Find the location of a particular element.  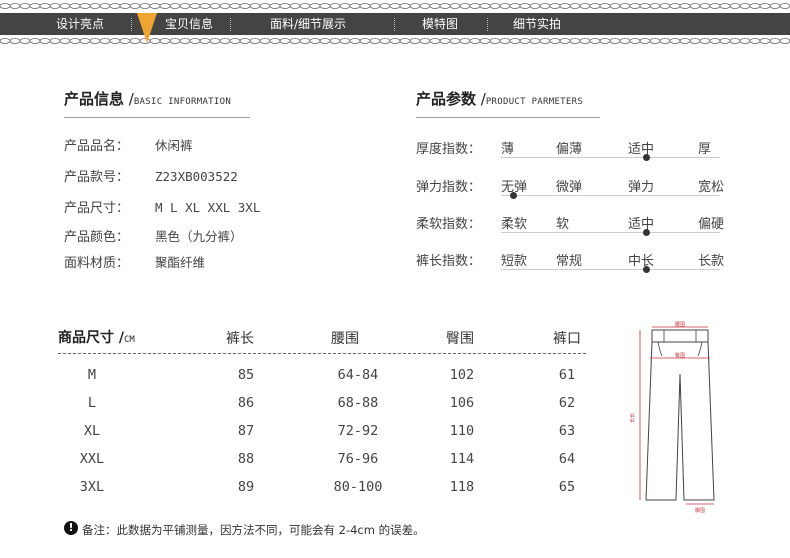

size-value-cell: 114 is located at coordinates (462, 459).